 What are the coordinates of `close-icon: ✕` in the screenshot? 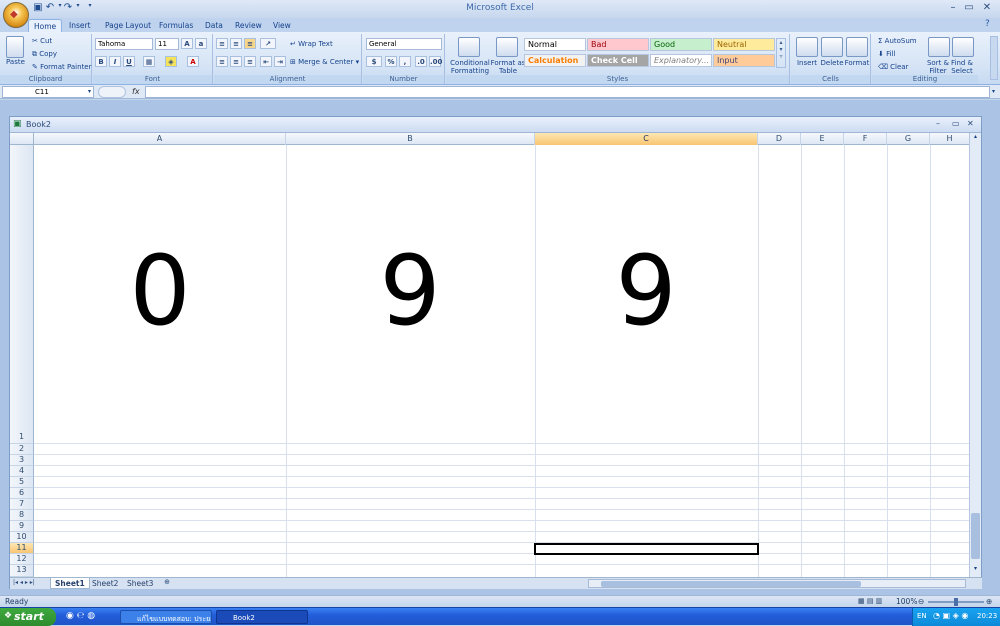 It's located at (987, 8).